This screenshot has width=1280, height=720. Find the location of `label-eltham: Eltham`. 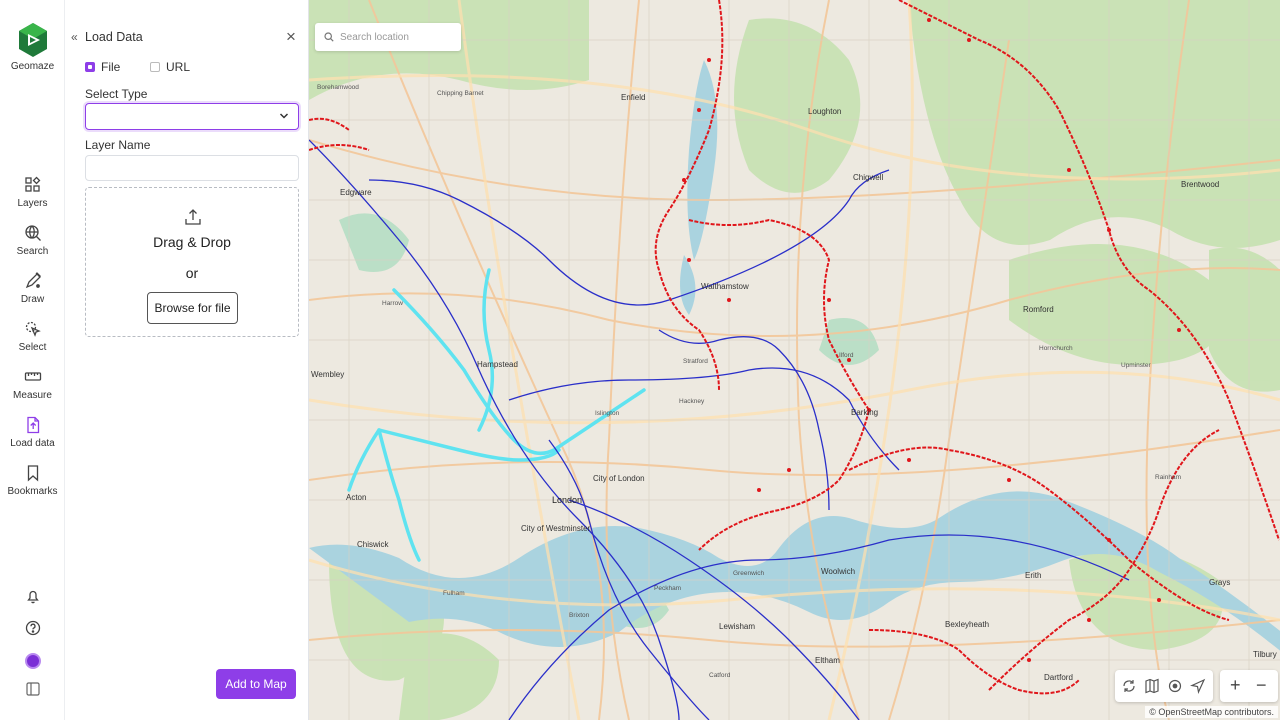

label-eltham: Eltham is located at coordinates (827, 660).